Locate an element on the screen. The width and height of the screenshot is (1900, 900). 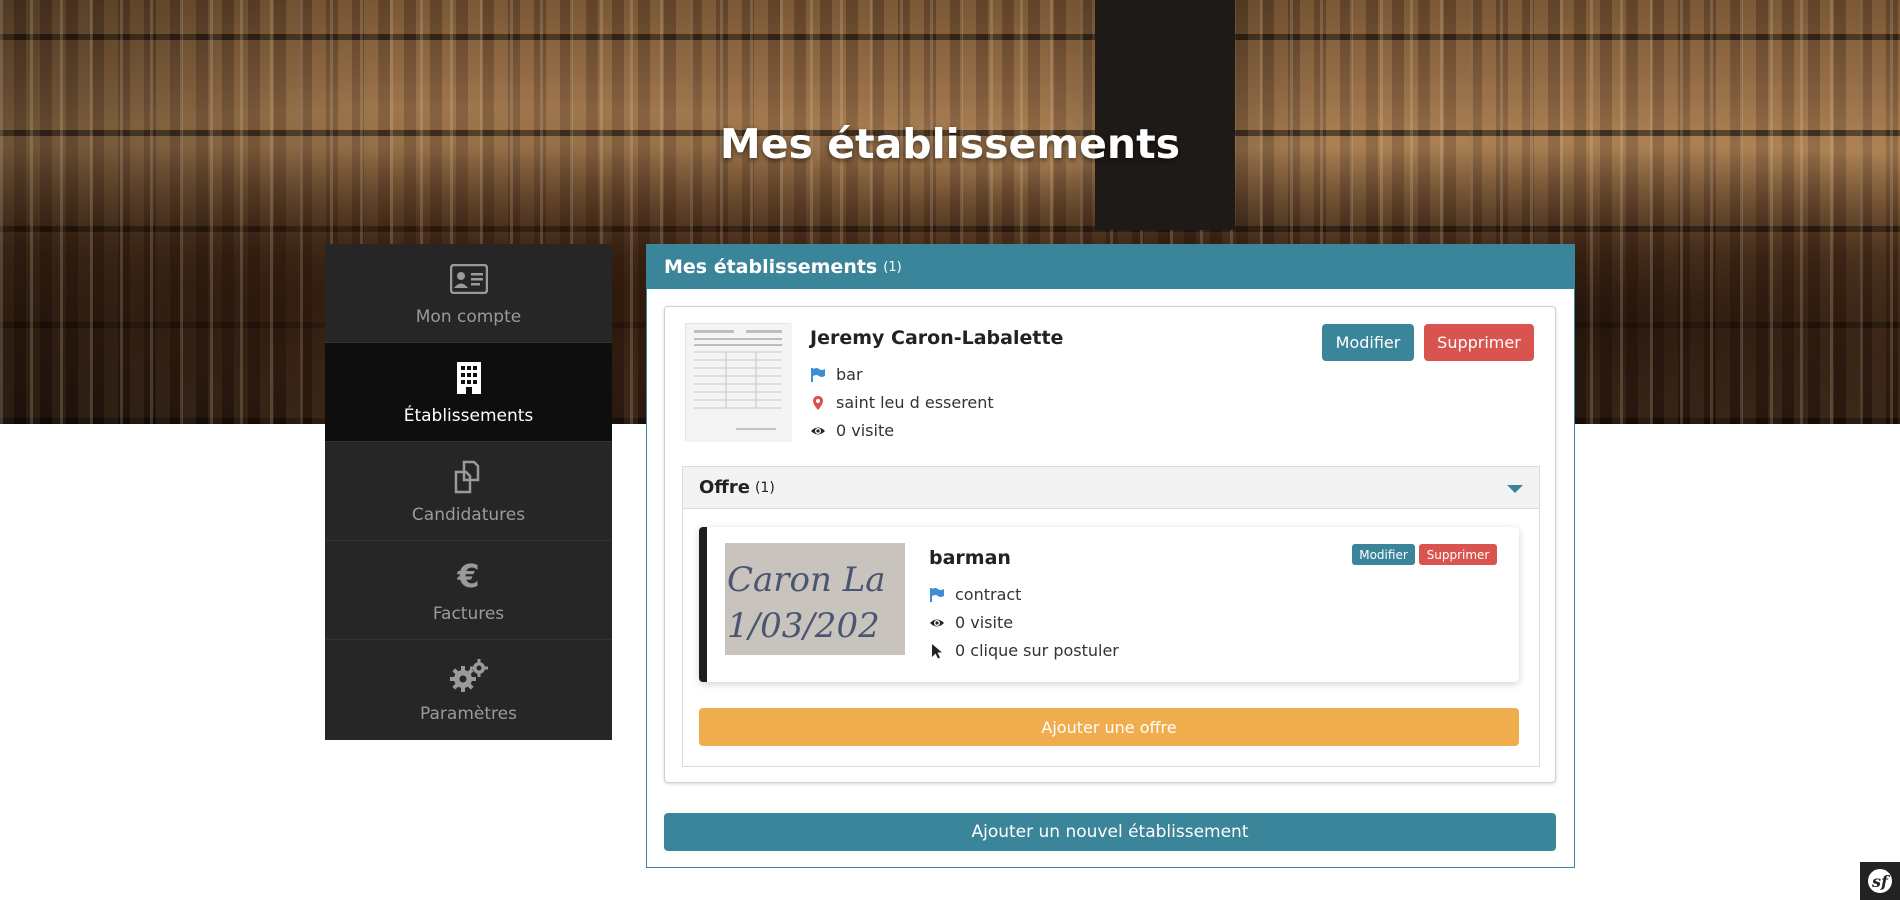
panel-count: (1) is located at coordinates (892, 267).